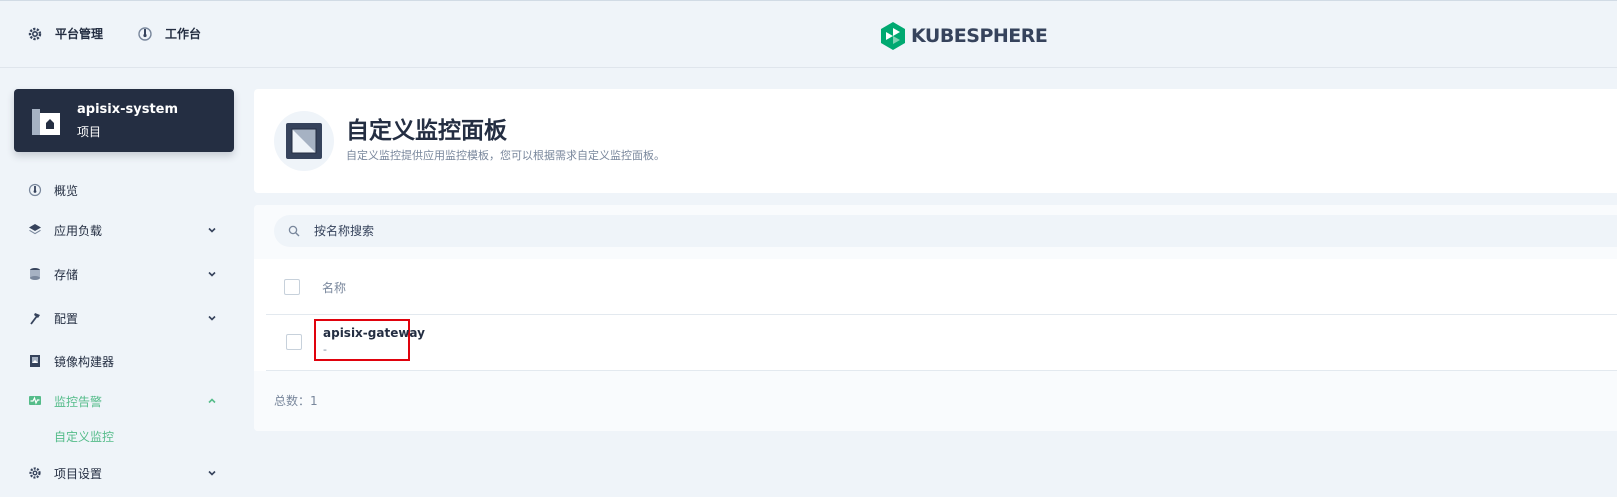 The image size is (1617, 497). Describe the element at coordinates (126, 361) in the screenshot. I see `sidebar-item-image-builder: 镜像构建器` at that location.